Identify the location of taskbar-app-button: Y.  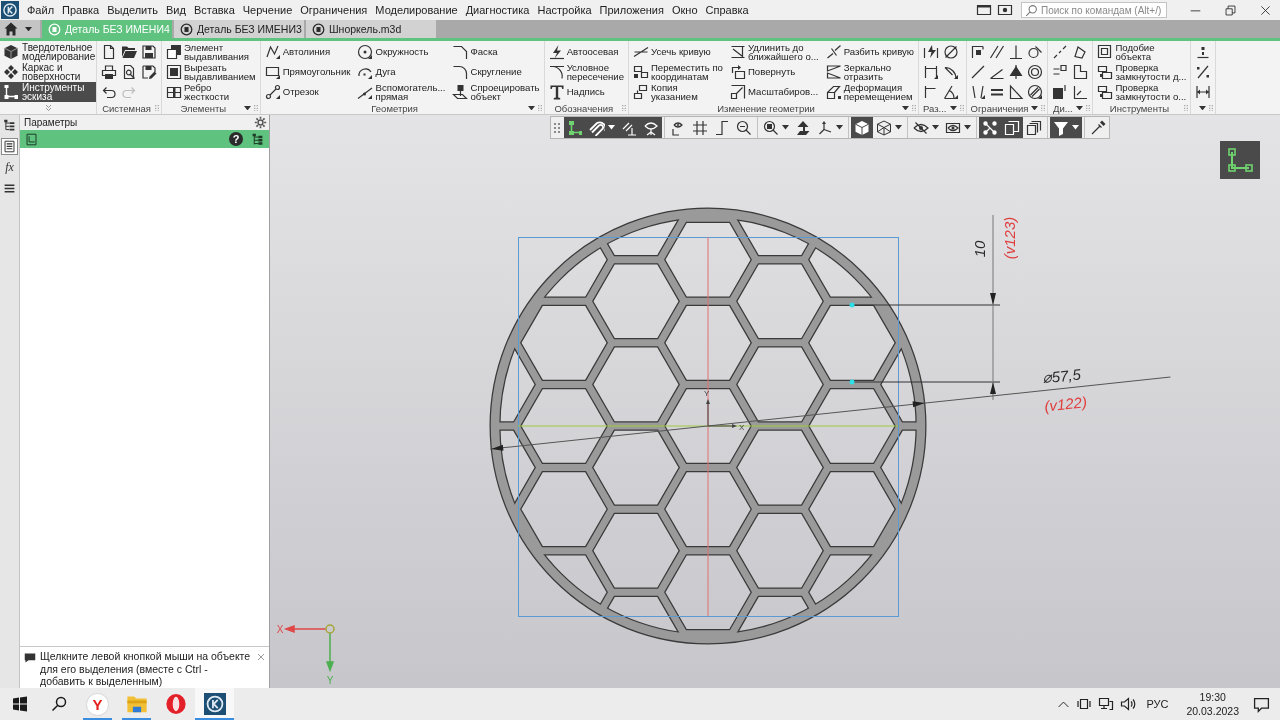
(97, 704).